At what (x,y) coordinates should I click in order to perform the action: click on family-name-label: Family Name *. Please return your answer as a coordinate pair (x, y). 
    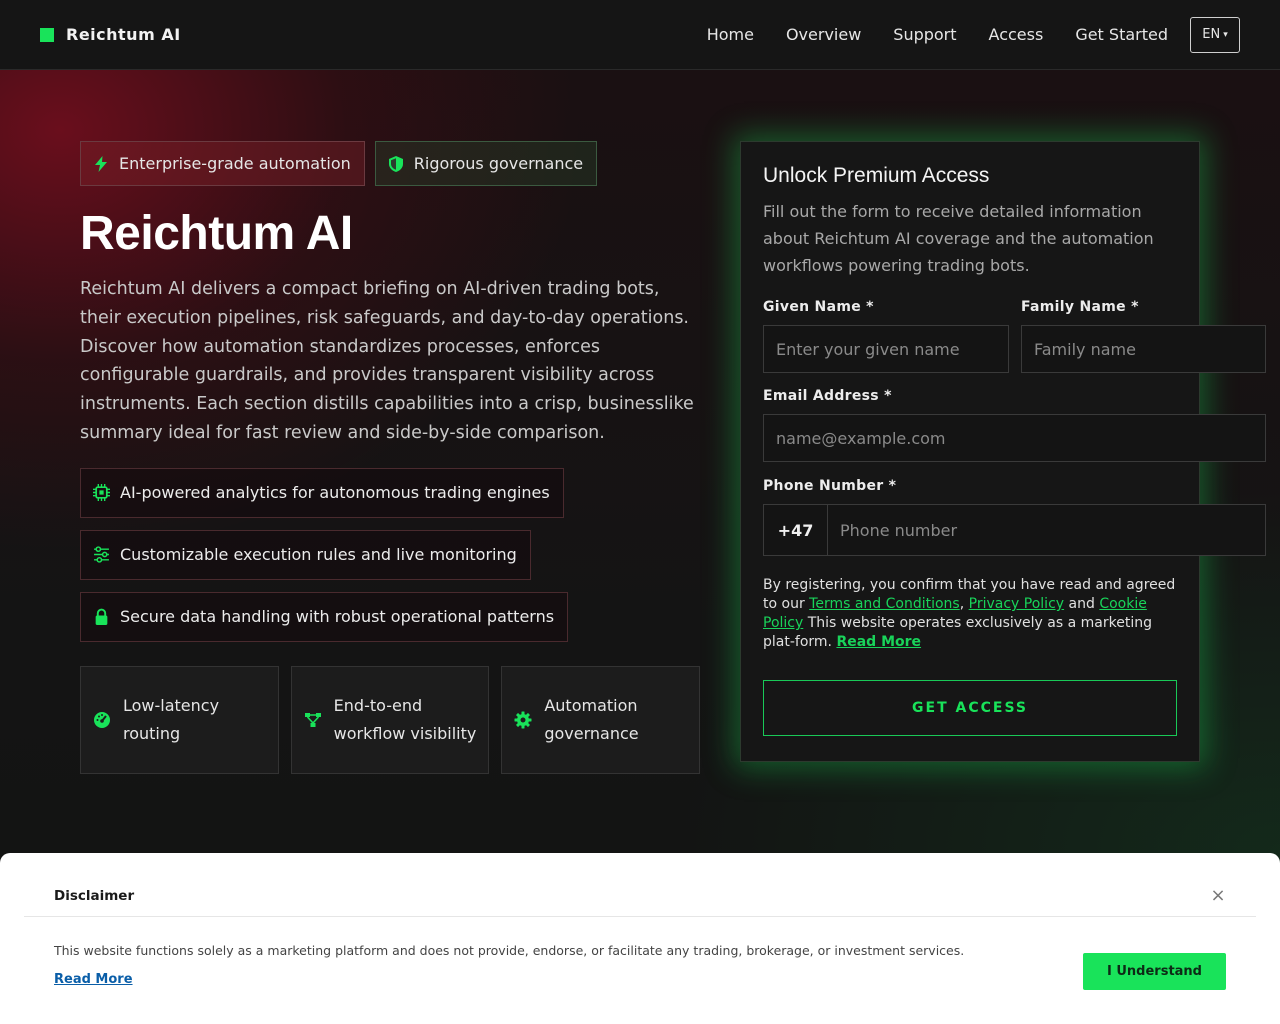
    Looking at the image, I should click on (1080, 307).